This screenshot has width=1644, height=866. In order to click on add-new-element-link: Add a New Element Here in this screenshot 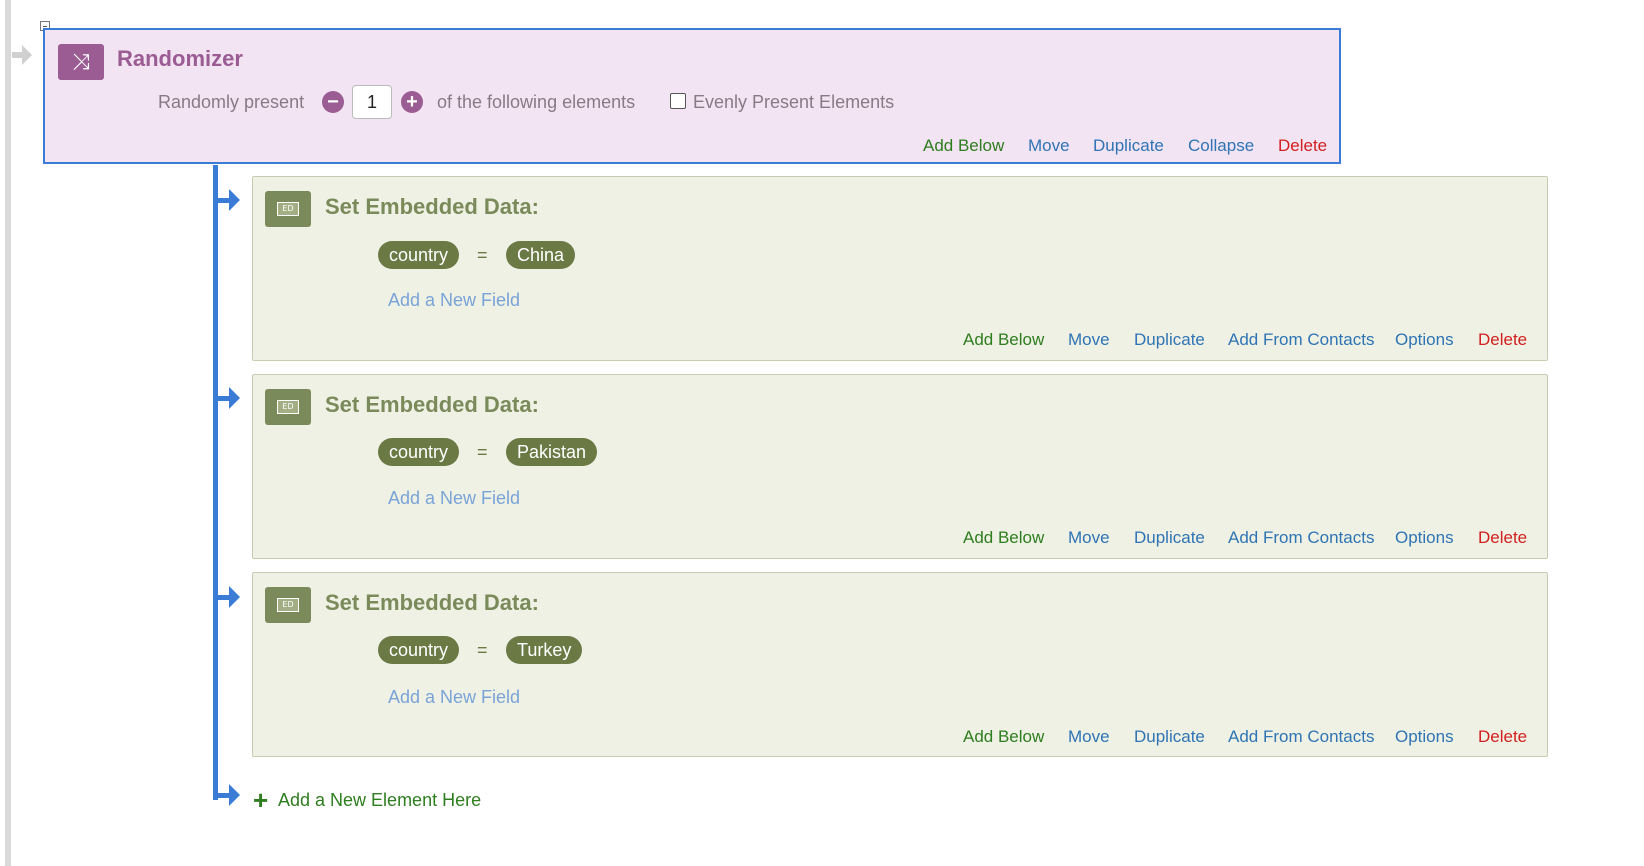, I will do `click(379, 800)`.